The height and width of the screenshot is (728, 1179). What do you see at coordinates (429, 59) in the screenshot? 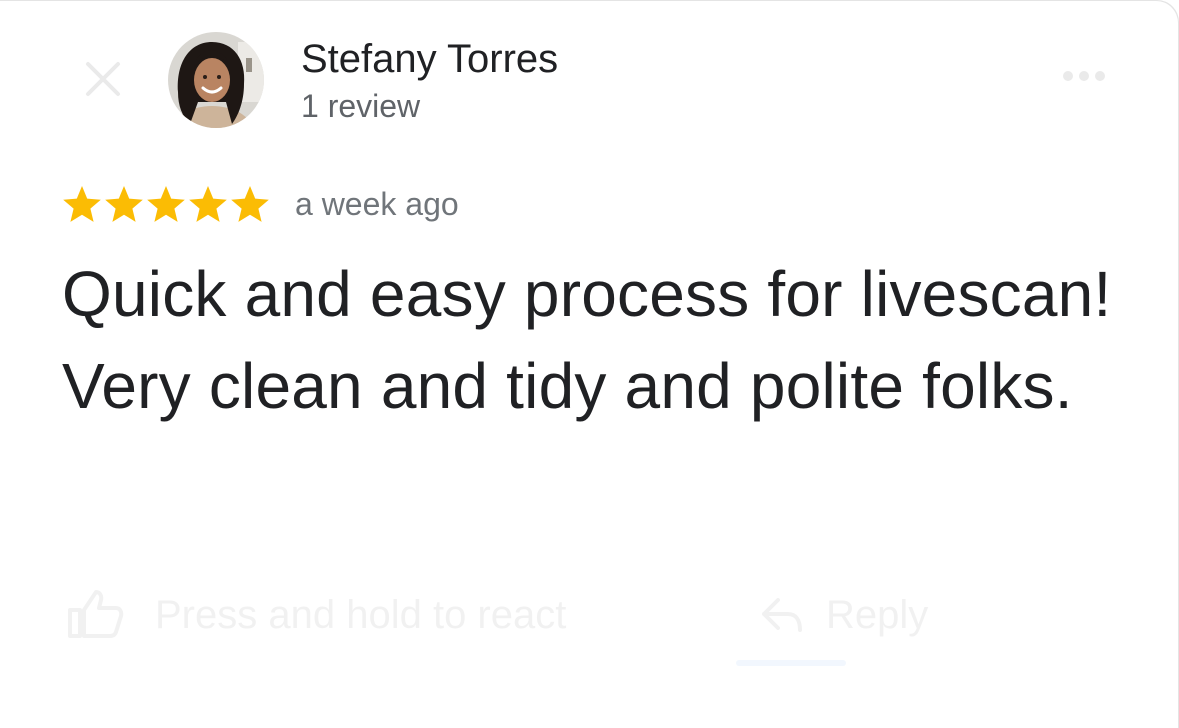
I see `reviewer-name: Stefany Torres` at bounding box center [429, 59].